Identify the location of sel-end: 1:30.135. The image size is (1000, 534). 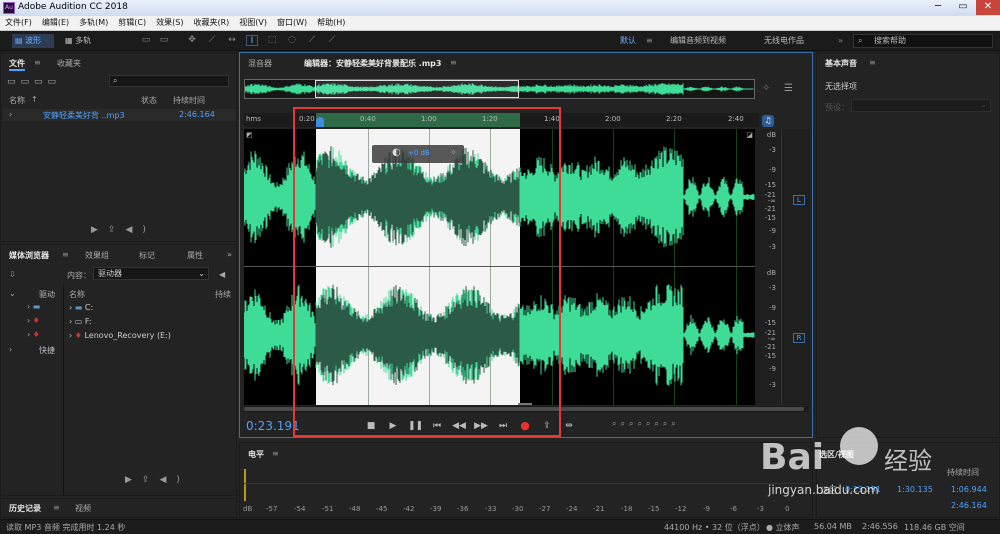
(915, 489).